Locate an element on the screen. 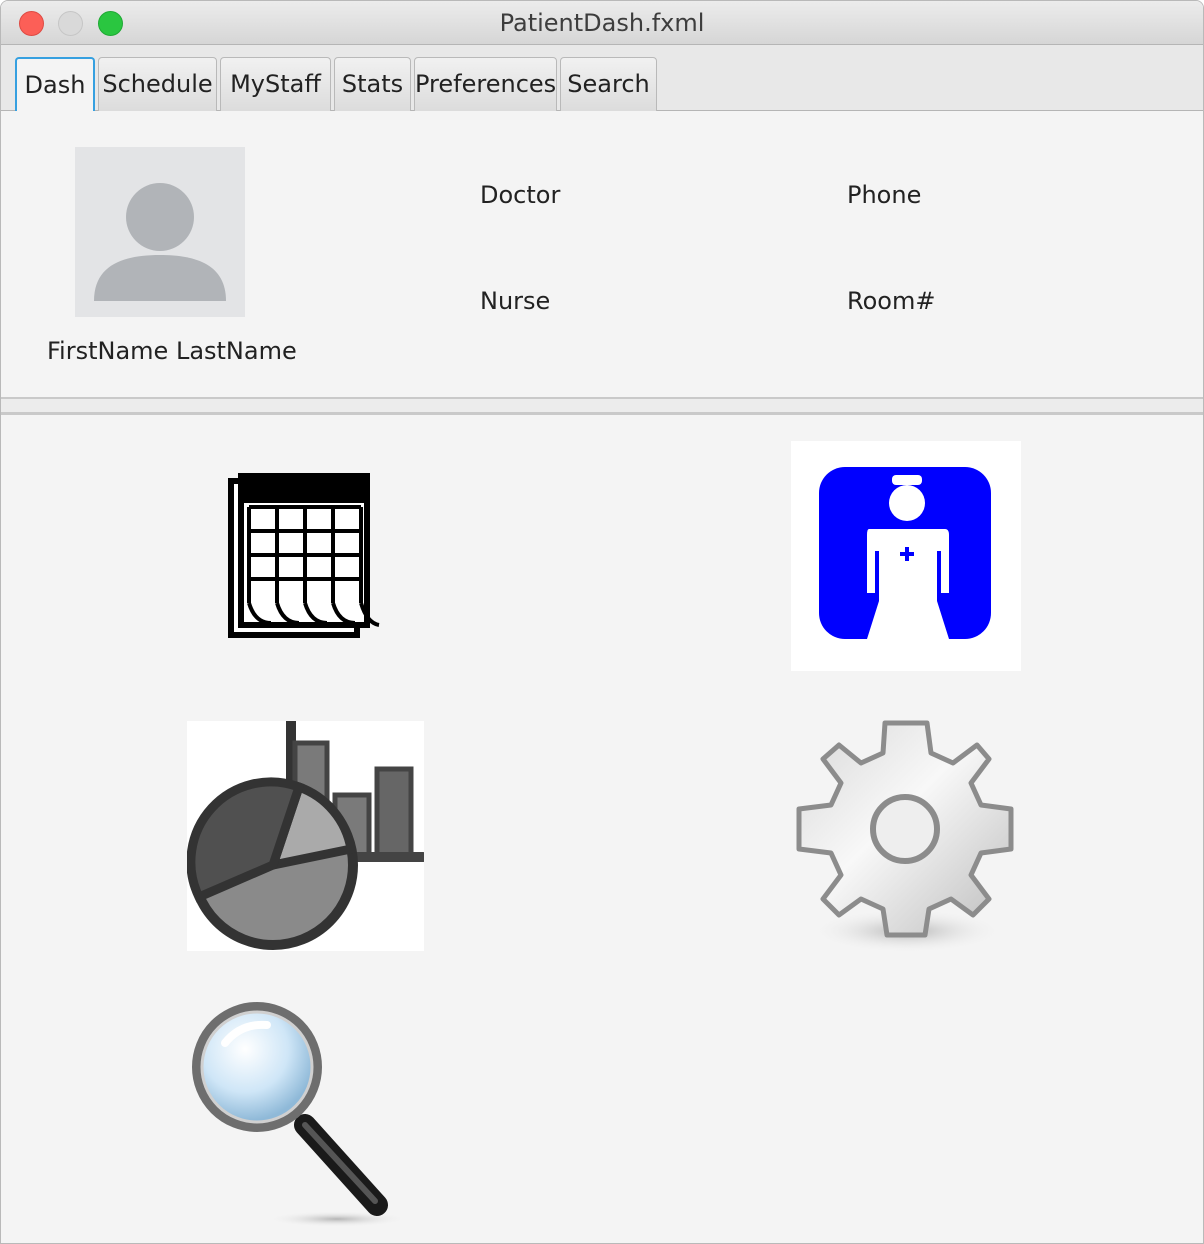 The height and width of the screenshot is (1244, 1204). tab-mystaff: MyStaff is located at coordinates (275, 84).